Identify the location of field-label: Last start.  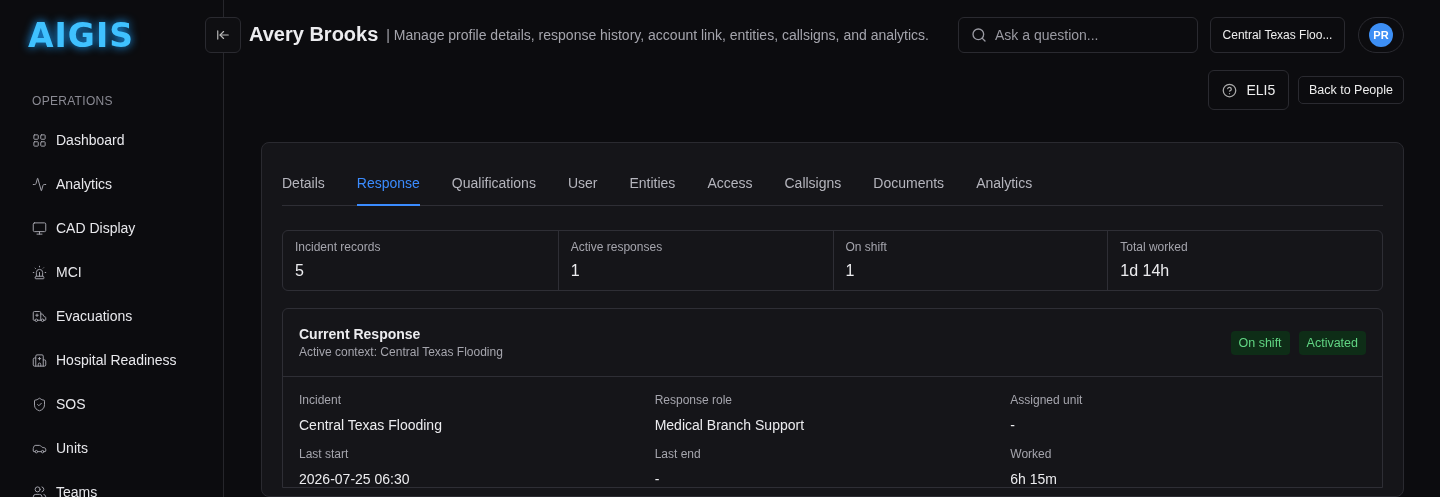
(324, 454).